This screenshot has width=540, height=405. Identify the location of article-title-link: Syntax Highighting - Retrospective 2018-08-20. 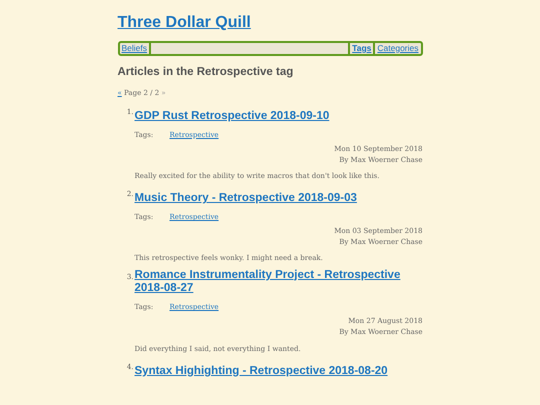
(261, 371).